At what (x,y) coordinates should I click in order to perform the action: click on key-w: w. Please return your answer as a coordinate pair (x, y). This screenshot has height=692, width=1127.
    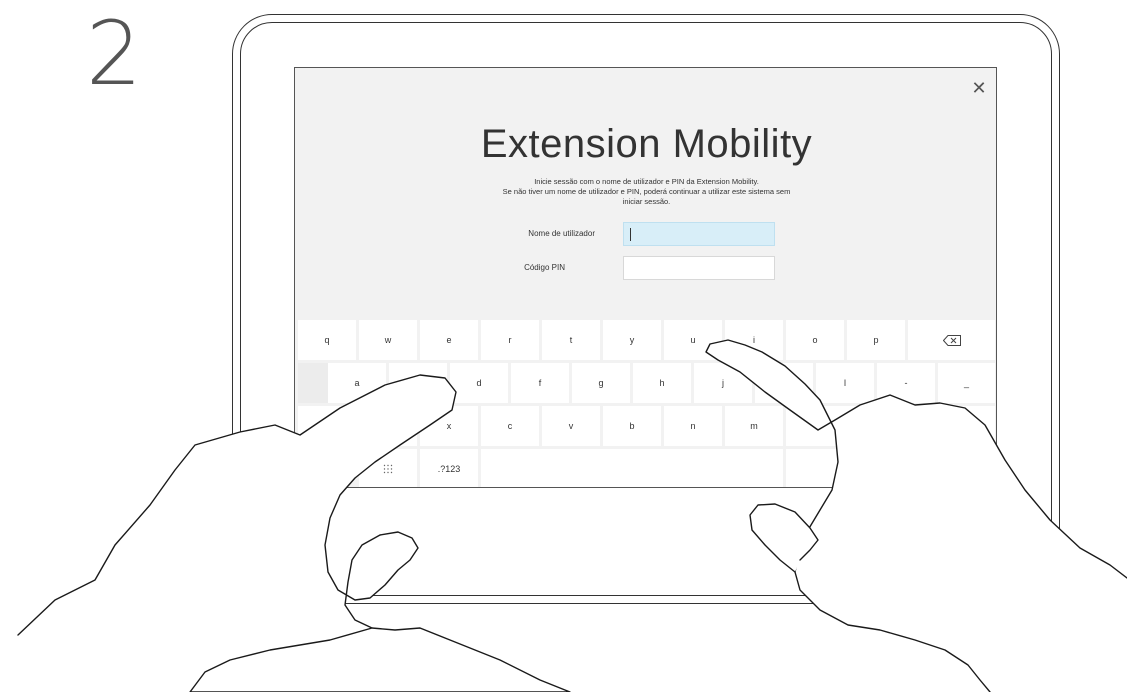
    Looking at the image, I should click on (388, 340).